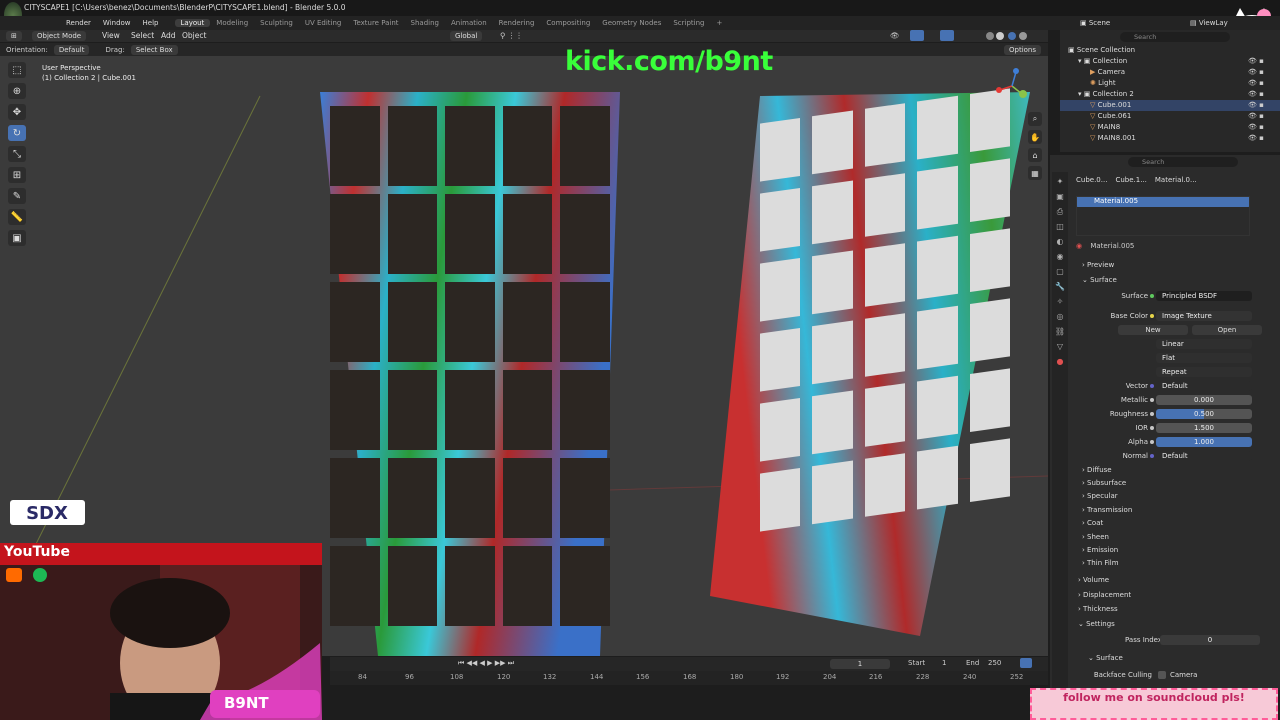 Image resolution: width=1280 pixels, height=720 pixels. What do you see at coordinates (1060, 241) in the screenshot?
I see `scene-tab-icon: ◐` at bounding box center [1060, 241].